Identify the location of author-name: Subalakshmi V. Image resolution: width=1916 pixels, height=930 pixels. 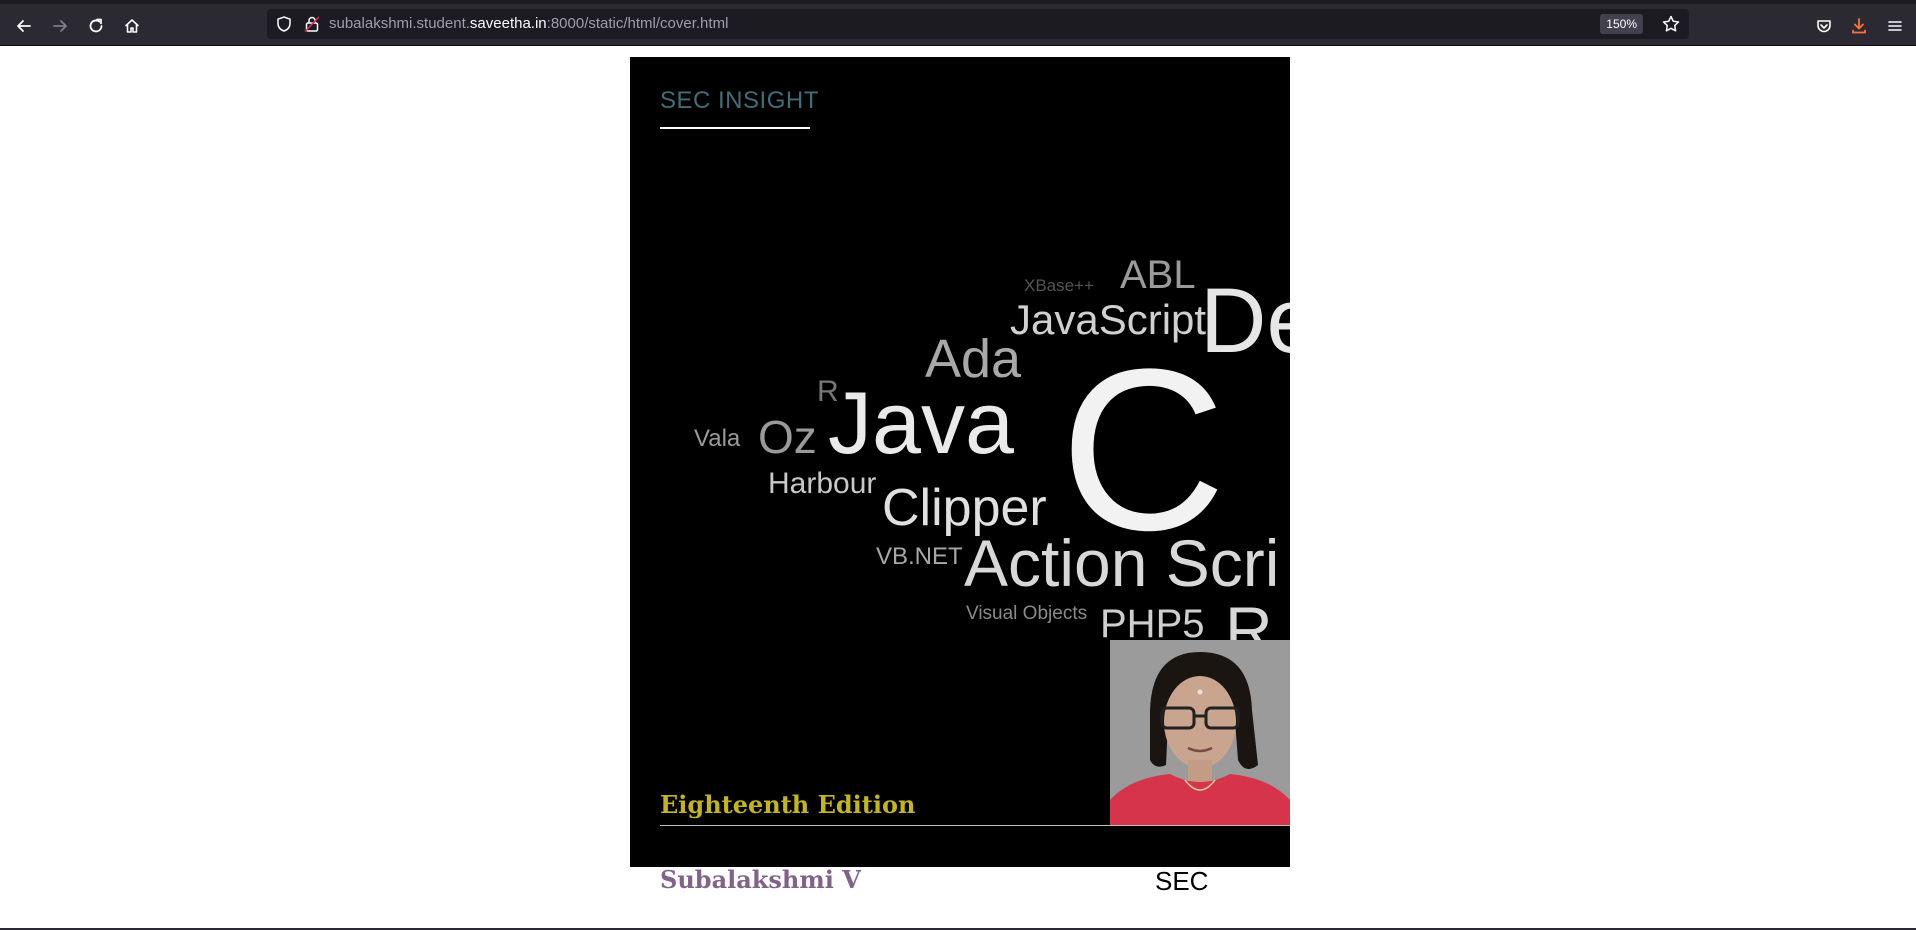
(760, 879).